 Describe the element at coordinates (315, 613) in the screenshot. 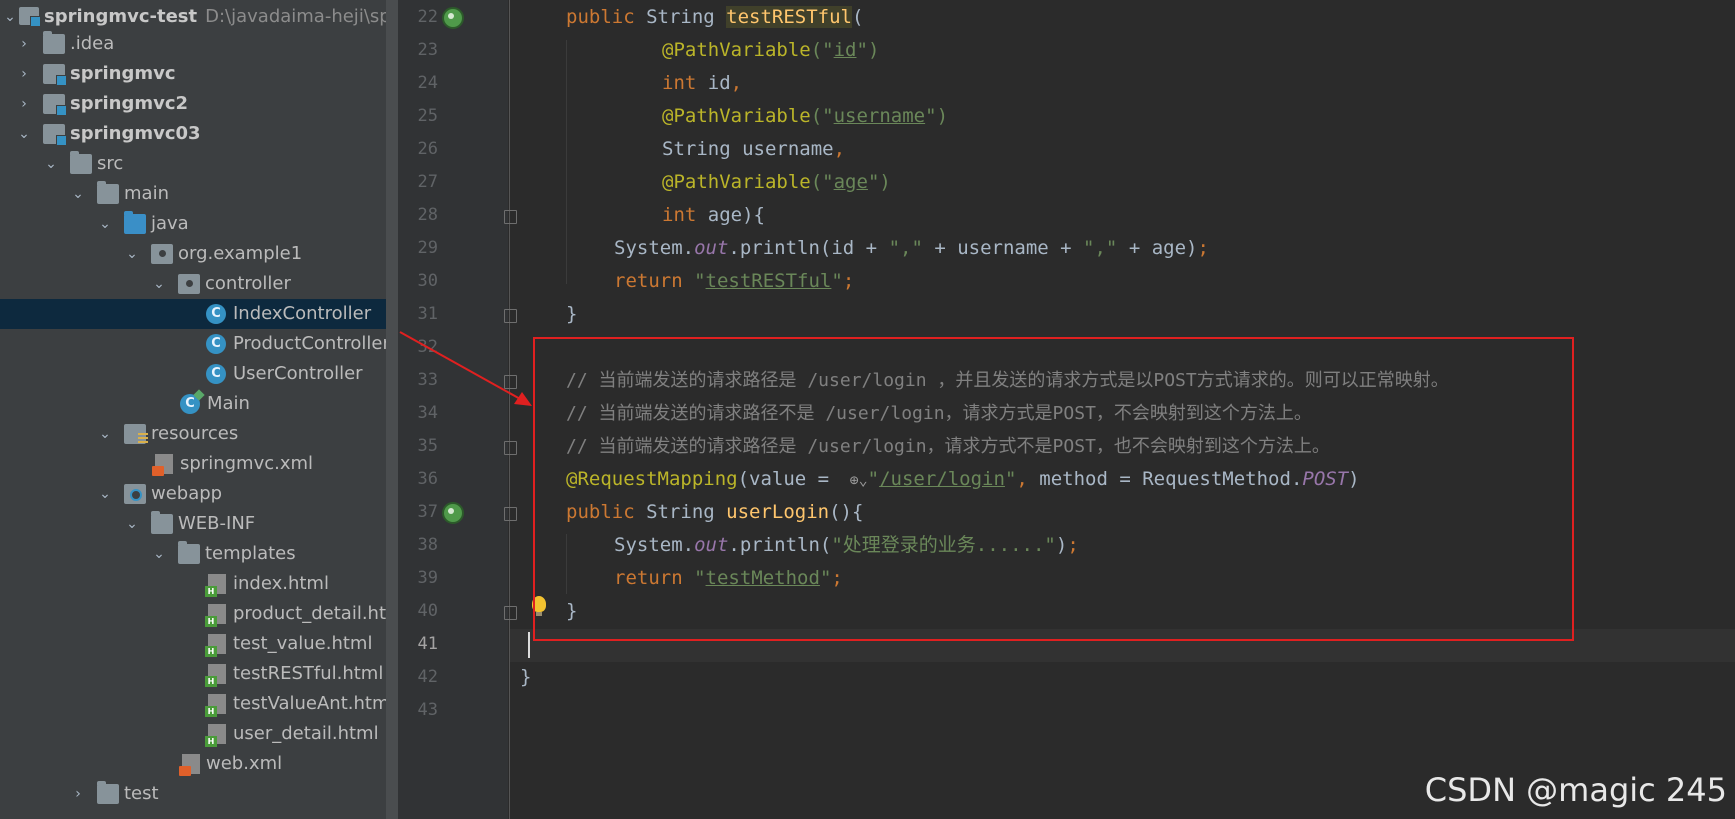

I see `tree-item-label: product_detail.html` at that location.